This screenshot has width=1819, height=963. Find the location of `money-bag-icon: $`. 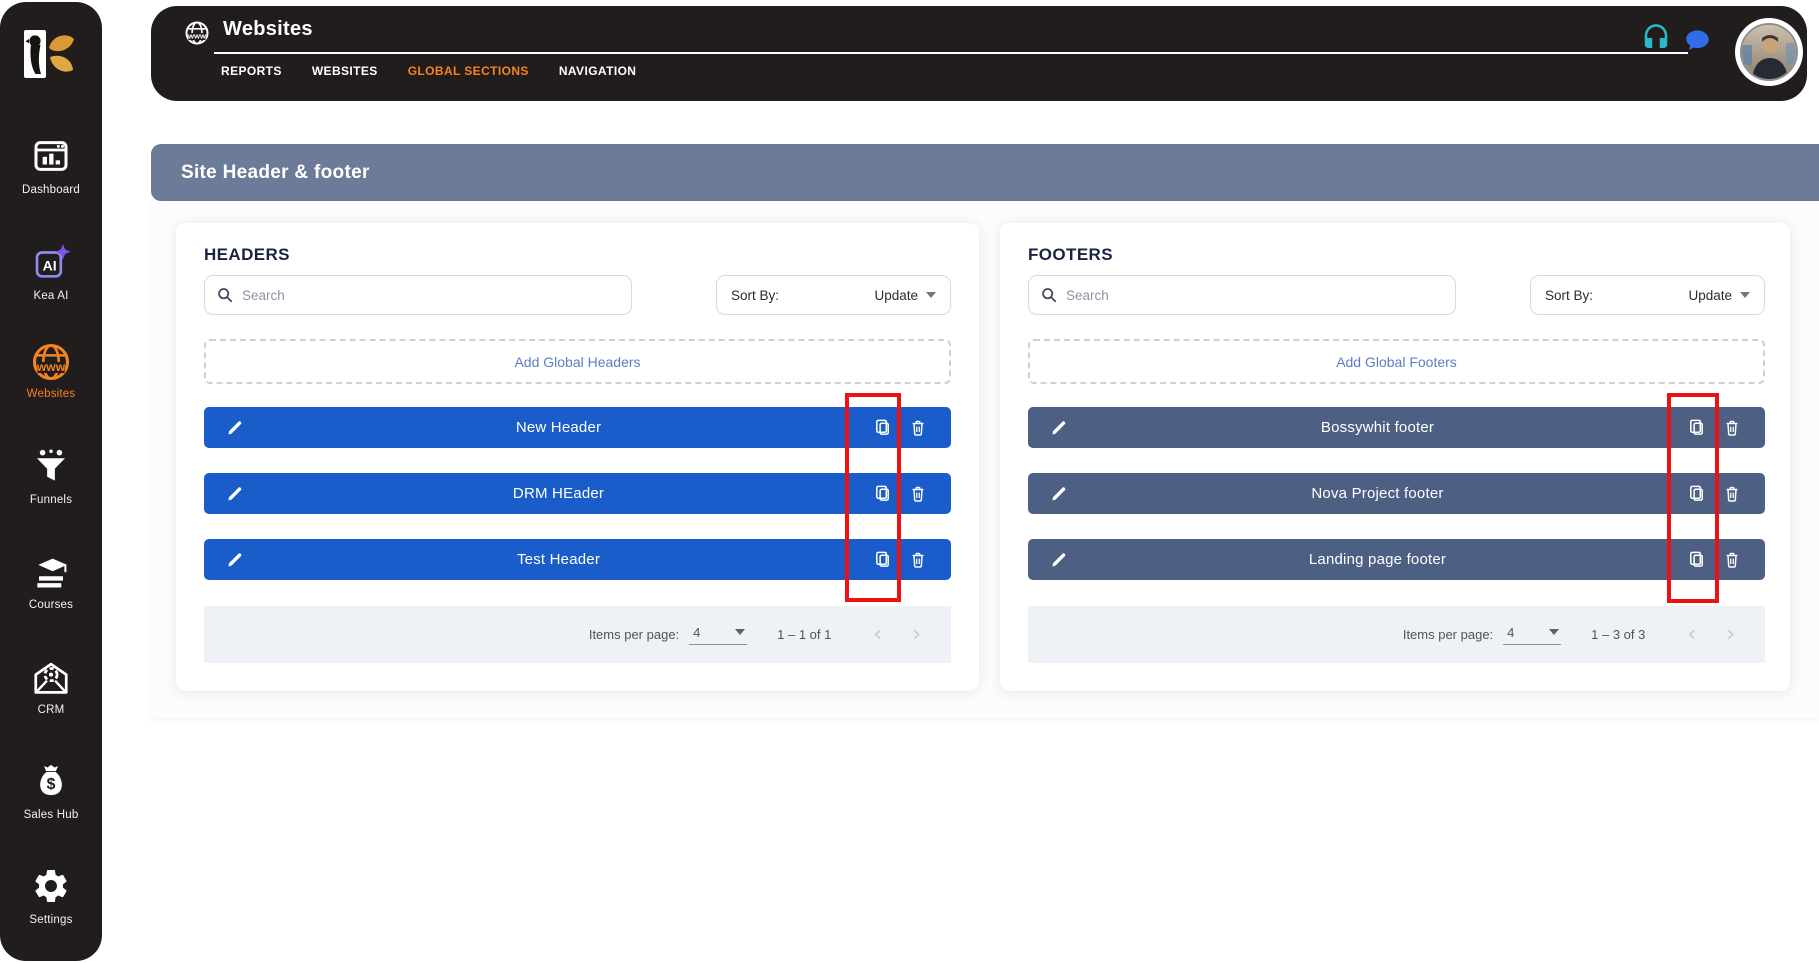

money-bag-icon: $ is located at coordinates (51, 783).